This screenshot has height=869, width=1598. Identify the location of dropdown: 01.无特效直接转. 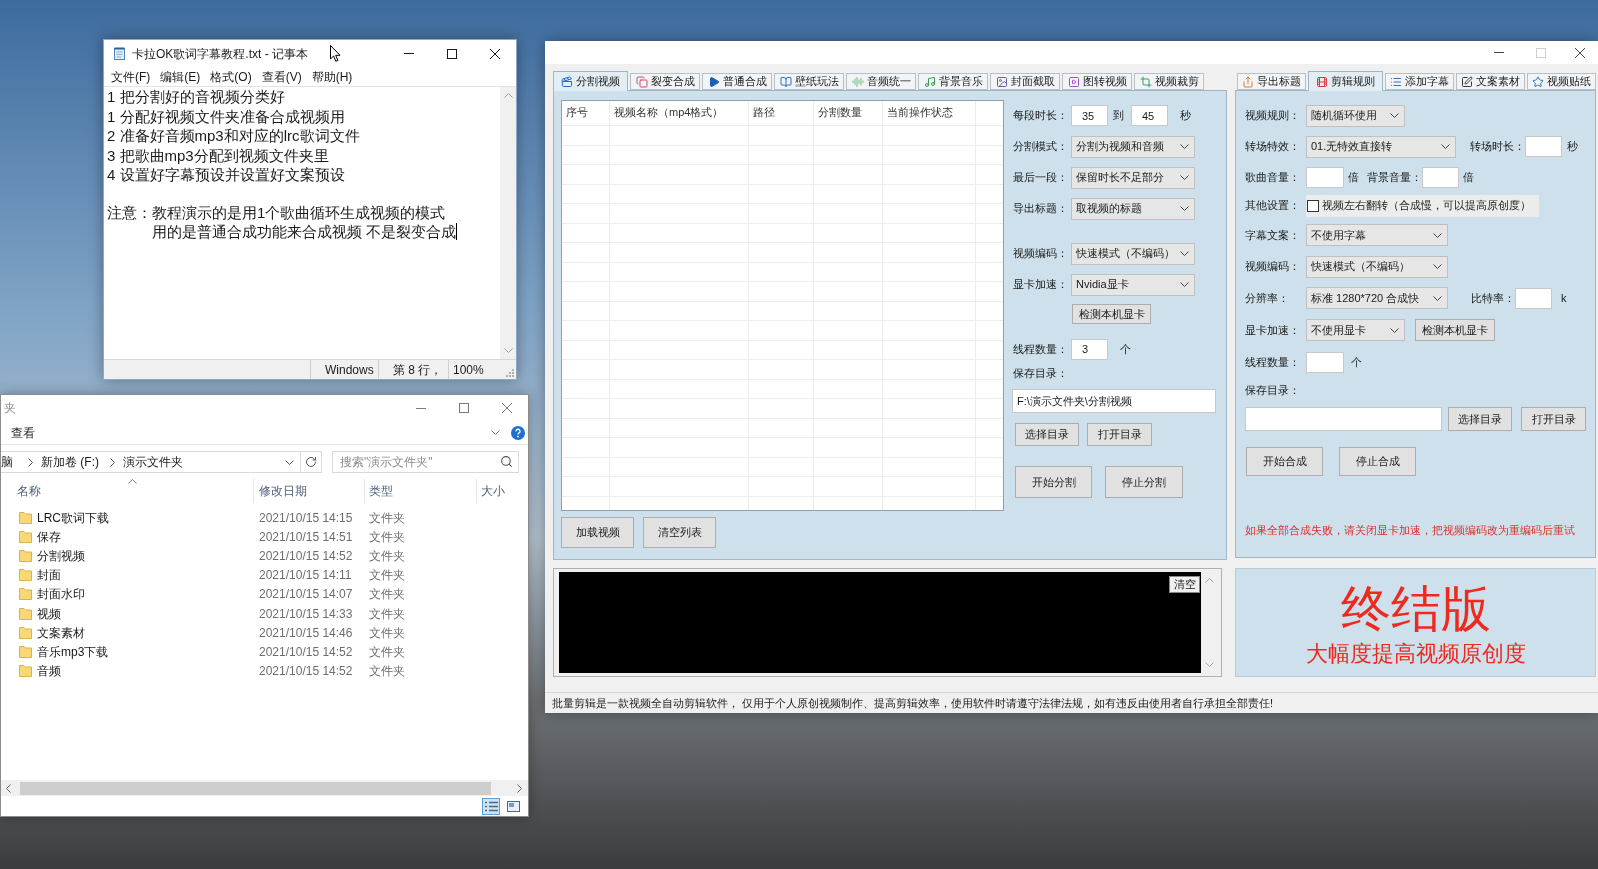
(1381, 146).